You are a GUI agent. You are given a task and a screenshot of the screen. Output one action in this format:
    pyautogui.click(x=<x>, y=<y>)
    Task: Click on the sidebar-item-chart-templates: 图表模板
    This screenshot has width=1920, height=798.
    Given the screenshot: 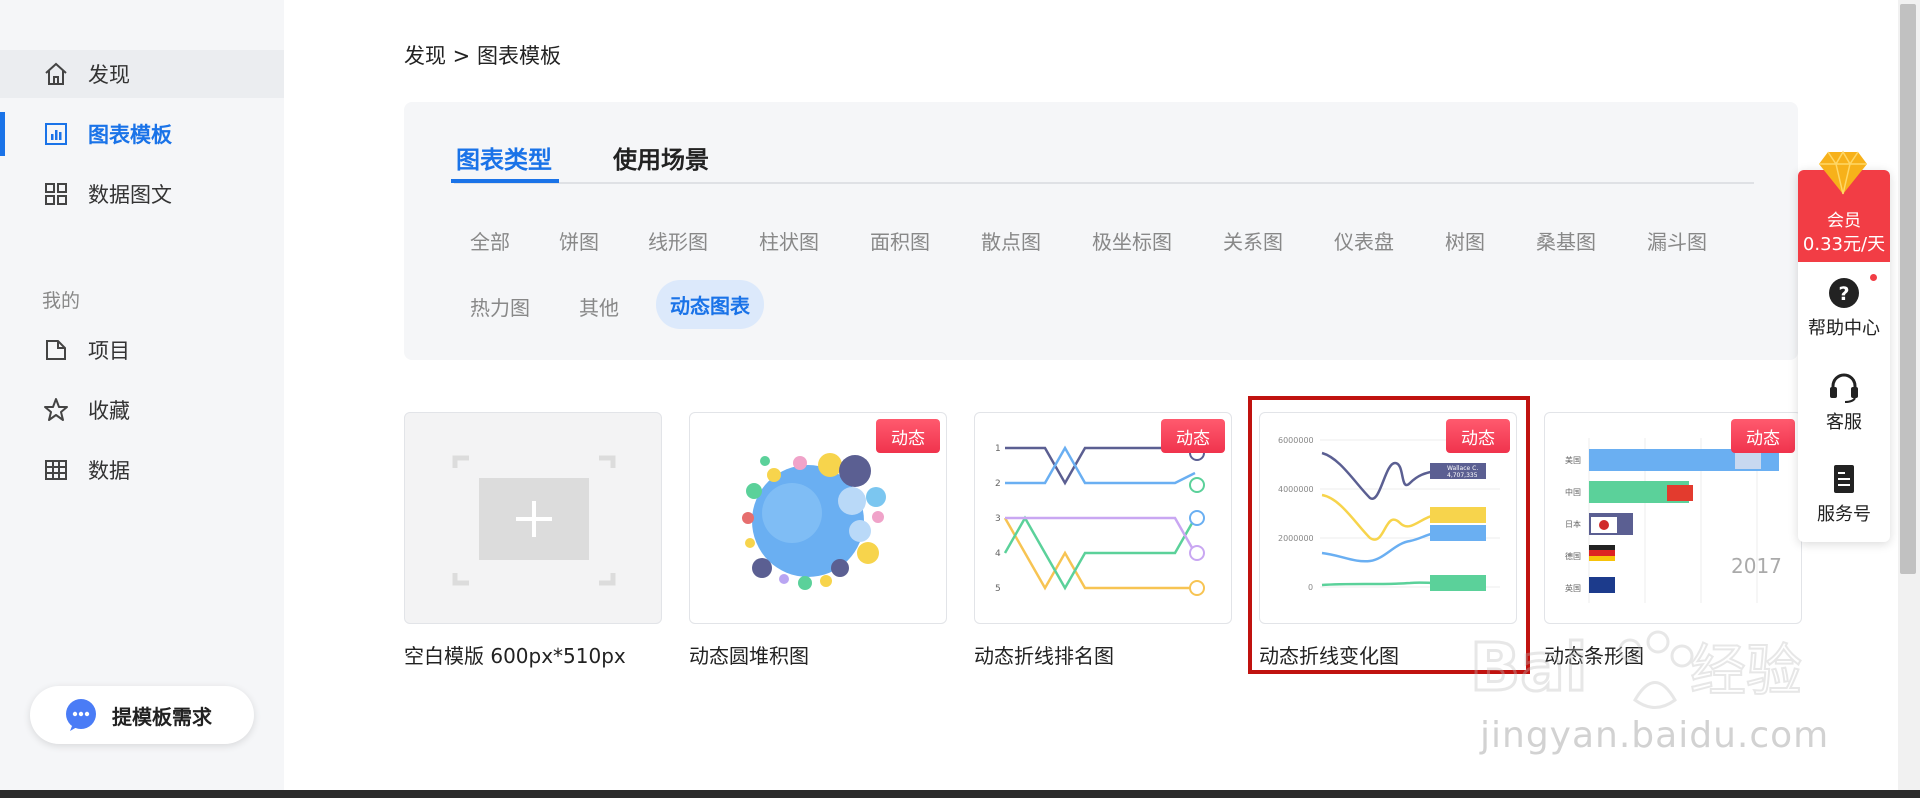 What is the action you would take?
    pyautogui.click(x=142, y=134)
    